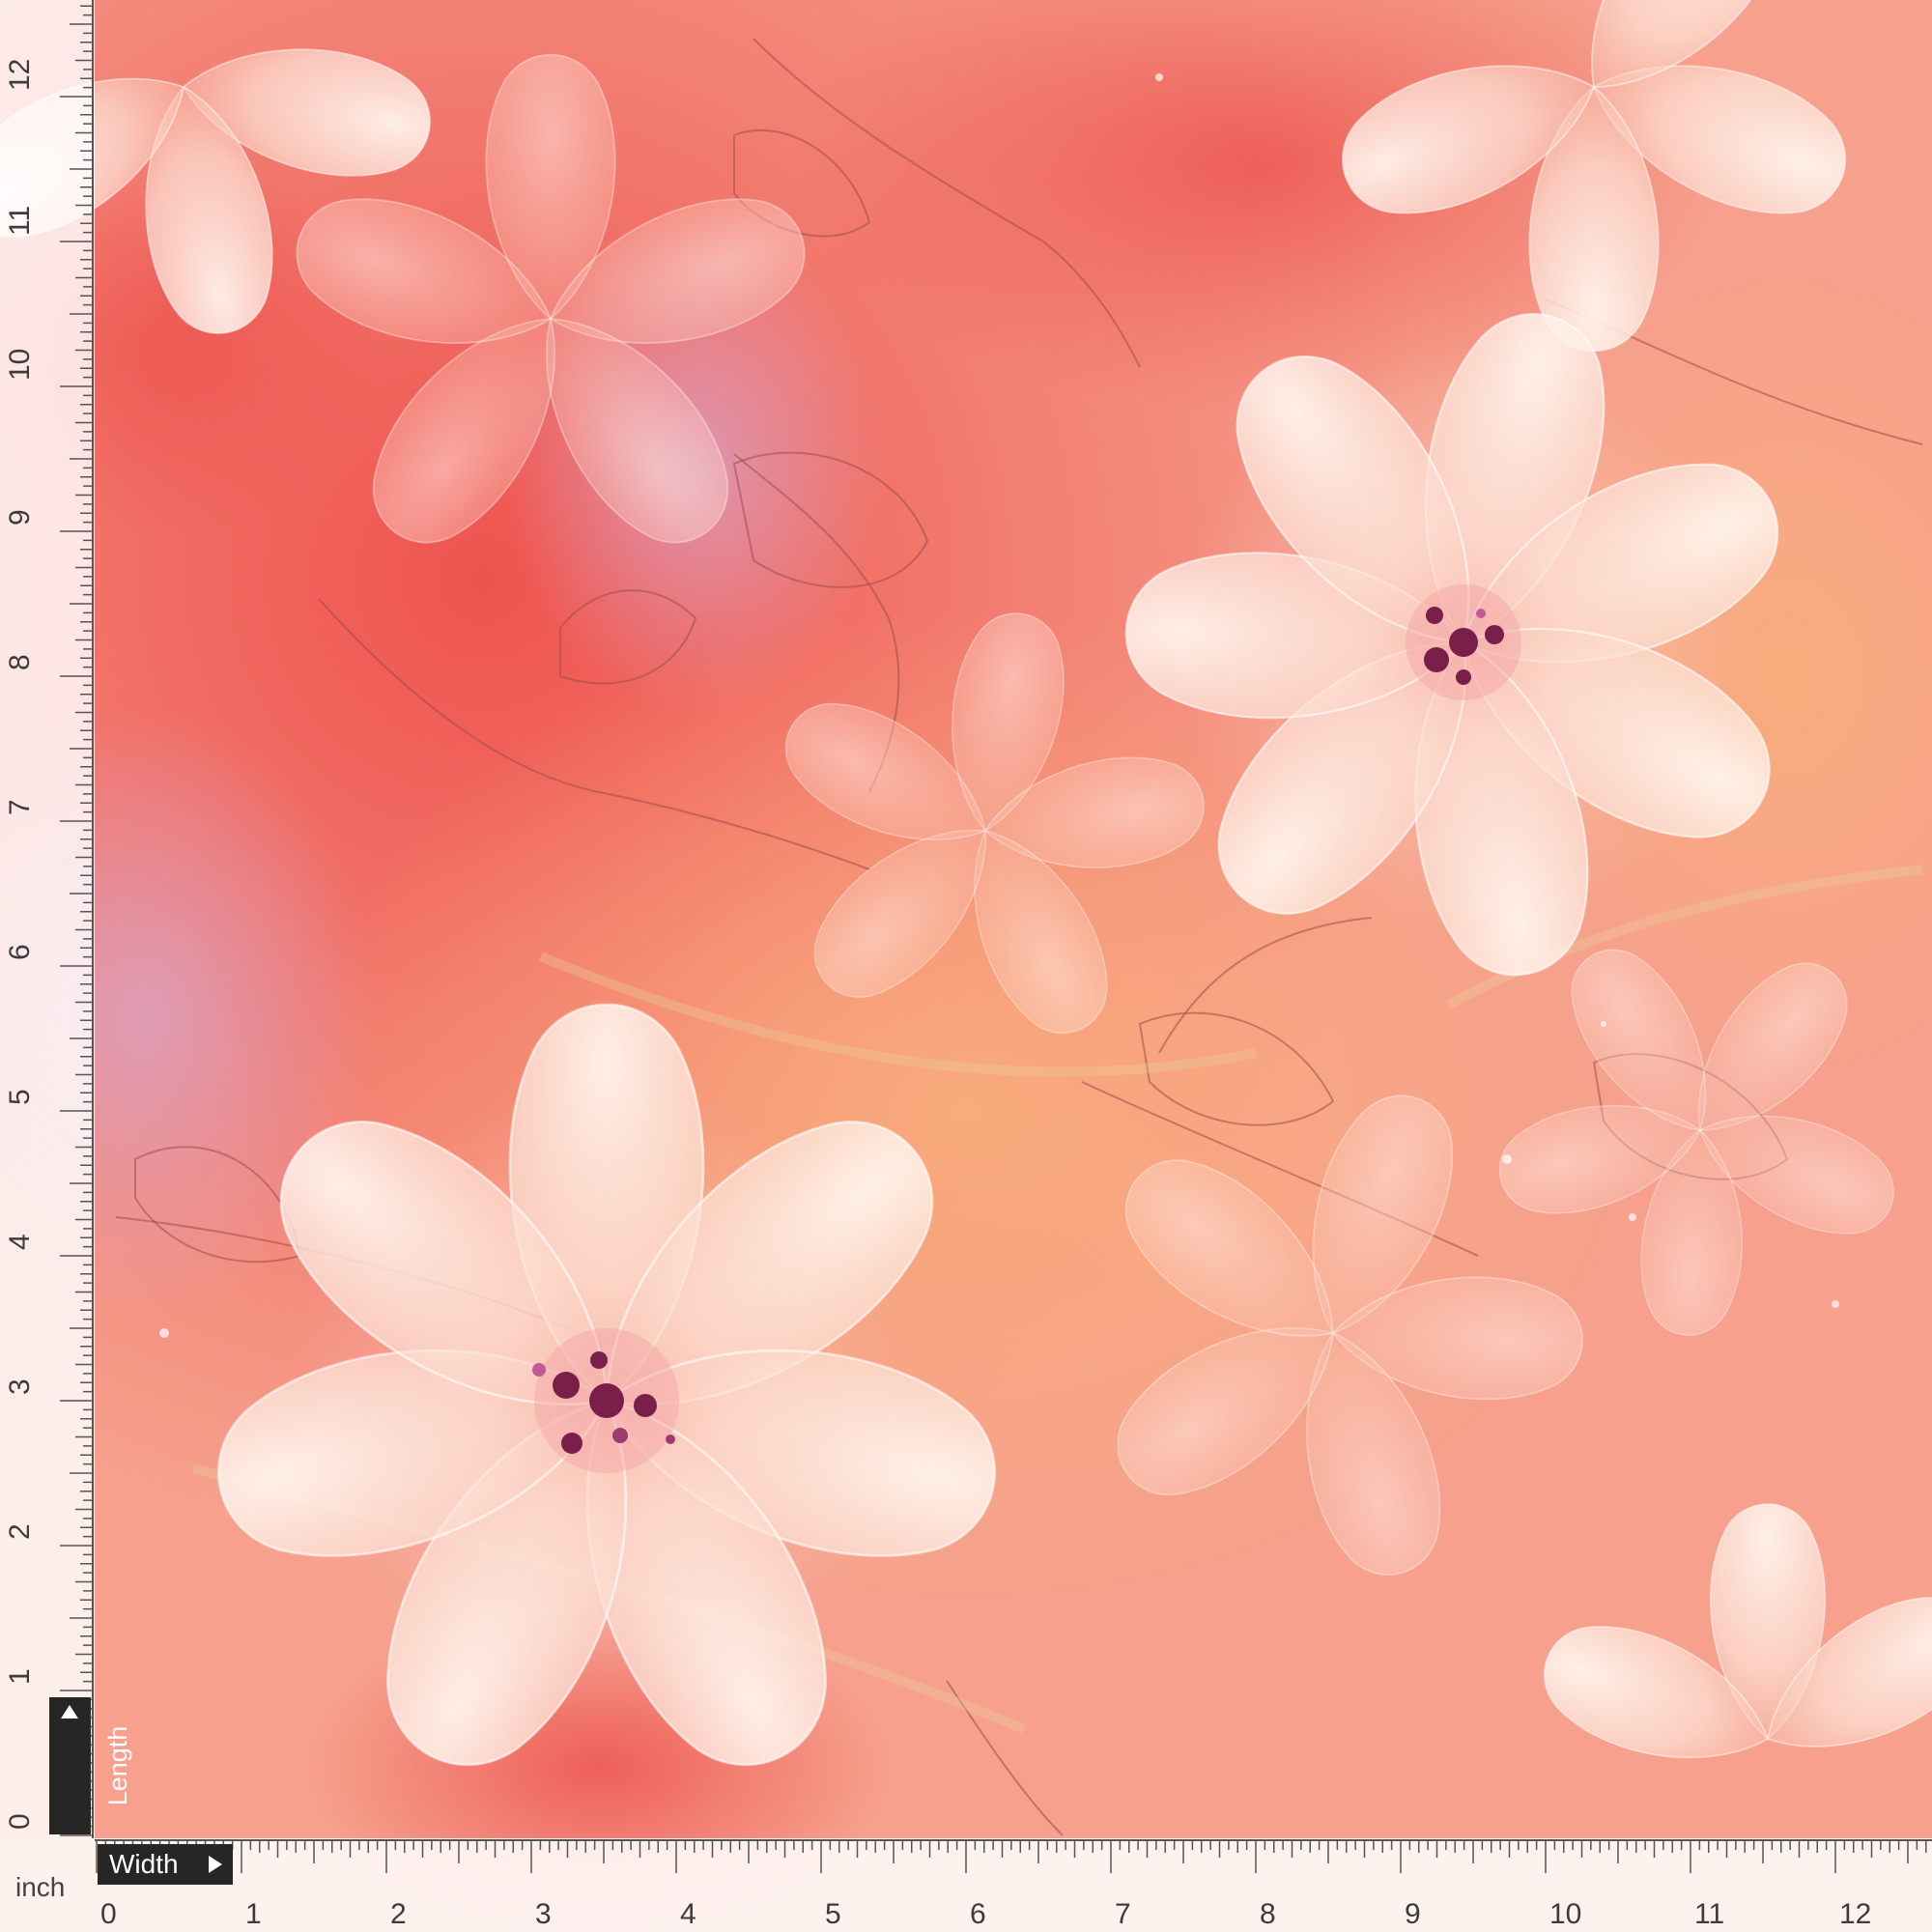  I want to click on unit-label: inch, so click(40, 1887).